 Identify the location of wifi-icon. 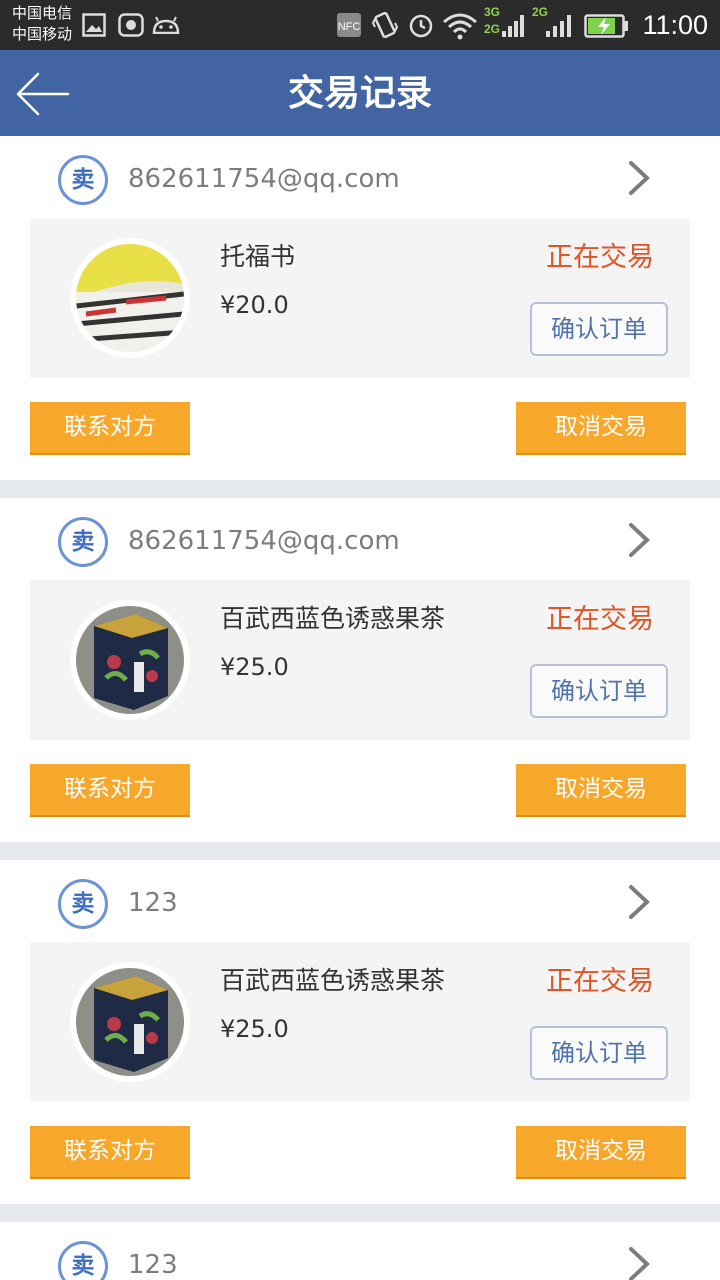
(460, 26).